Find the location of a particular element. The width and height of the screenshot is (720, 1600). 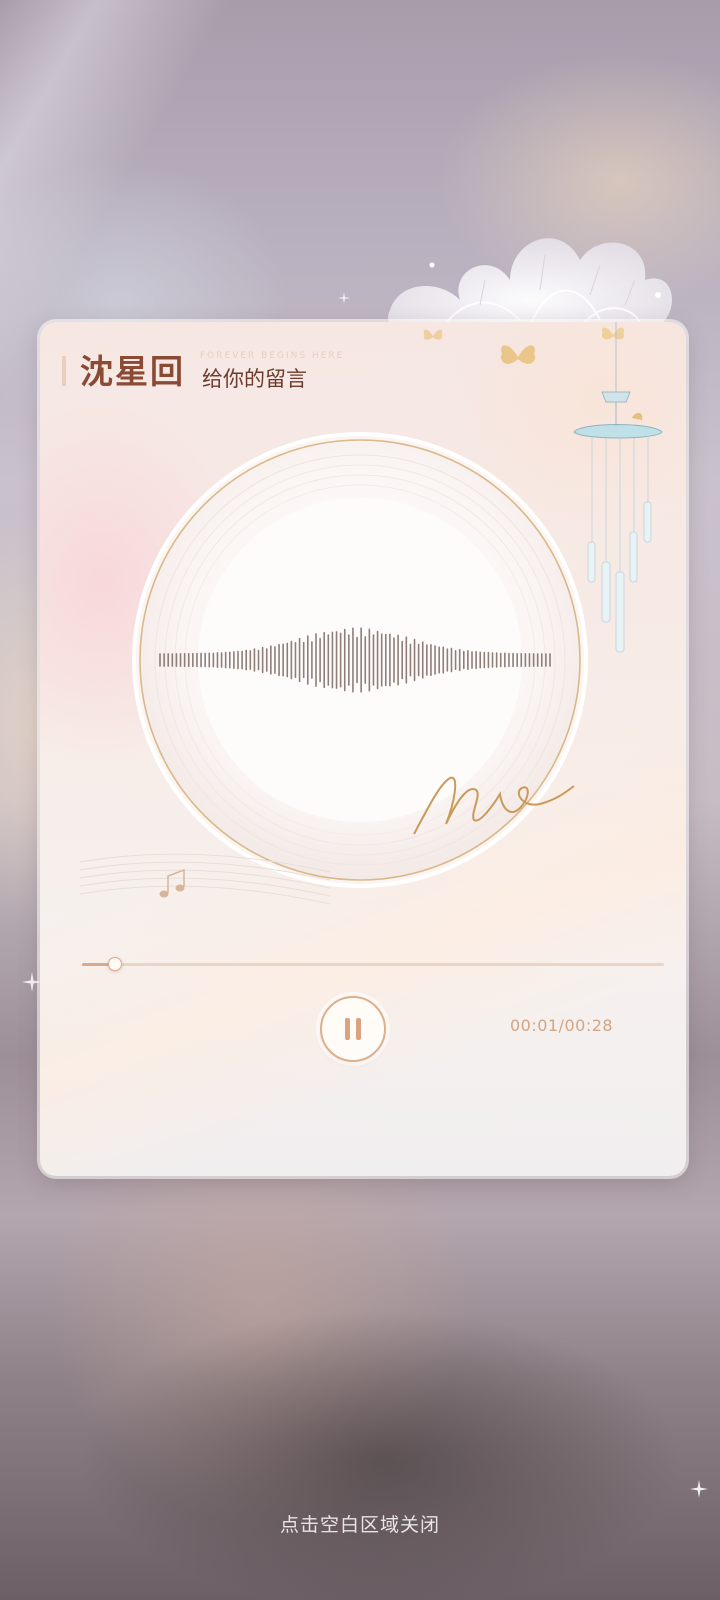

music-note-icon is located at coordinates (172, 883).